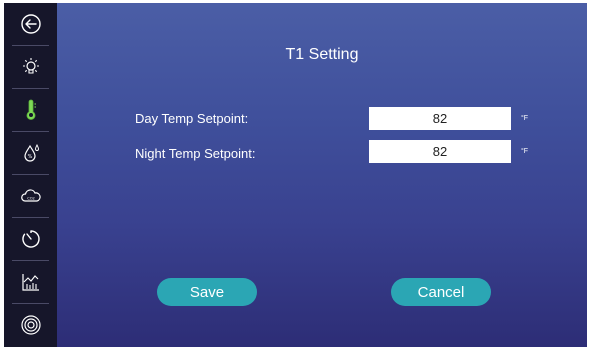 This screenshot has height=349, width=591. What do you see at coordinates (207, 292) in the screenshot?
I see `save-button: Save` at bounding box center [207, 292].